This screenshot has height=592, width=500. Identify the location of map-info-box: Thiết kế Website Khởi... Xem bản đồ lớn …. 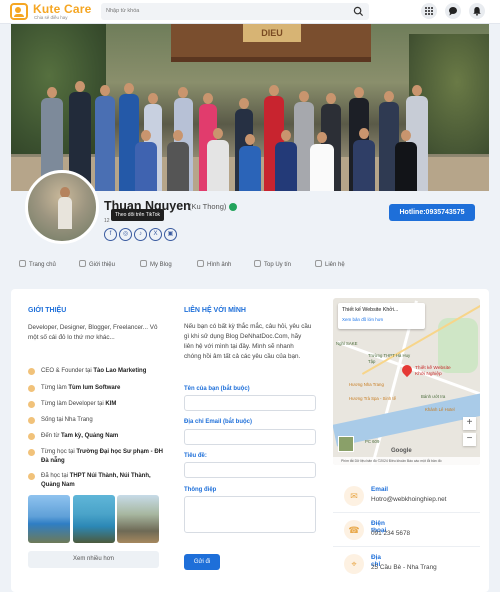
(381, 316).